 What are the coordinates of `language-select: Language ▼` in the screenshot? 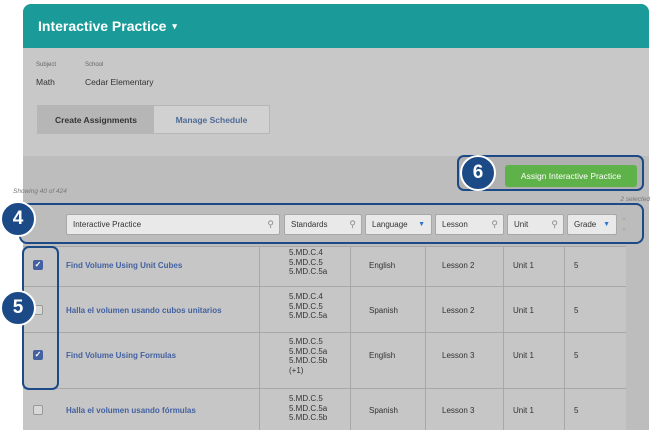 It's located at (398, 224).